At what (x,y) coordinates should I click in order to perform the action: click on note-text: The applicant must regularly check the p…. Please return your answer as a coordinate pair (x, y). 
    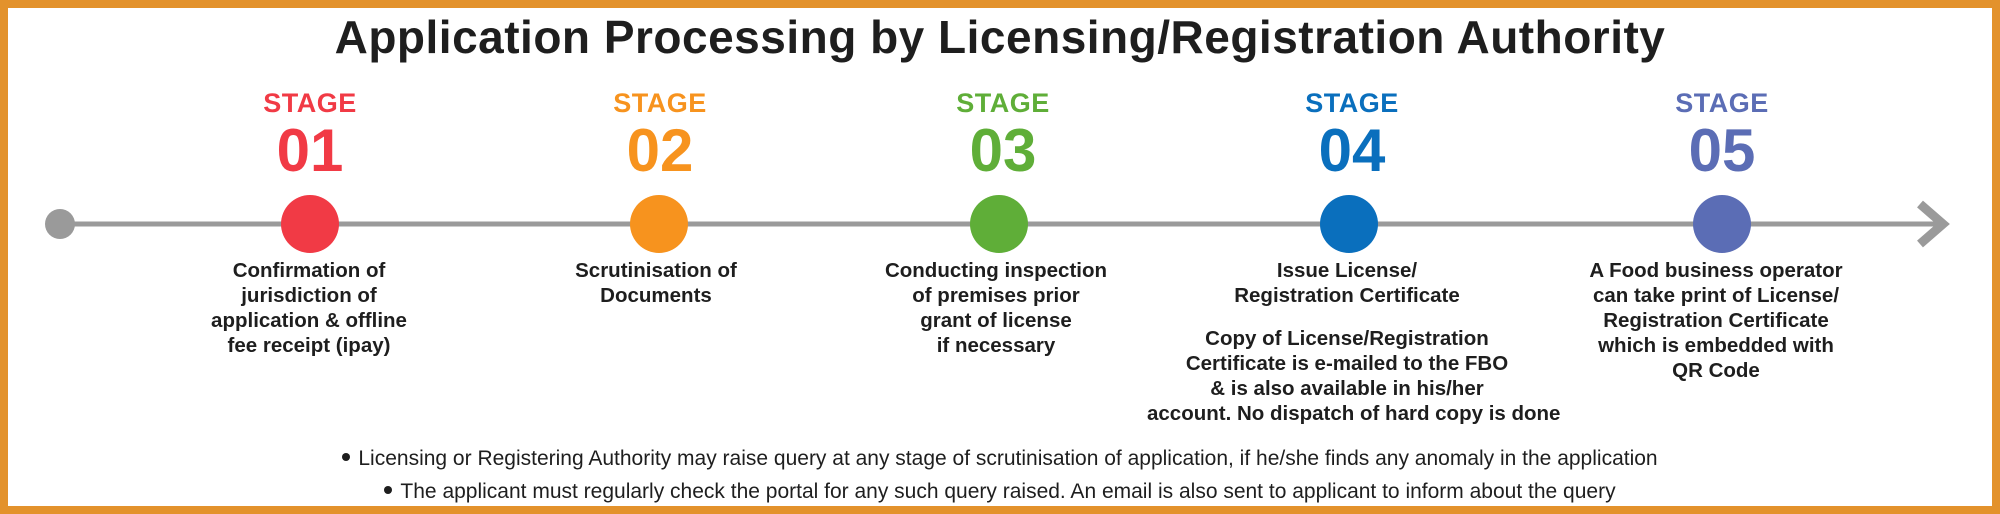
    Looking at the image, I should click on (1008, 491).